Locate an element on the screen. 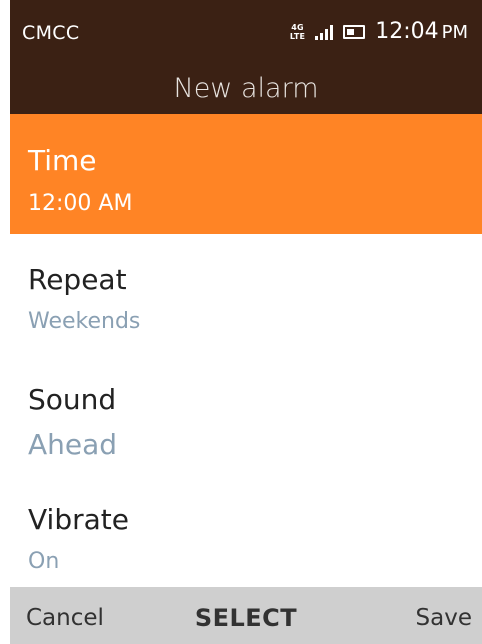  signal-icon is located at coordinates (324, 32).